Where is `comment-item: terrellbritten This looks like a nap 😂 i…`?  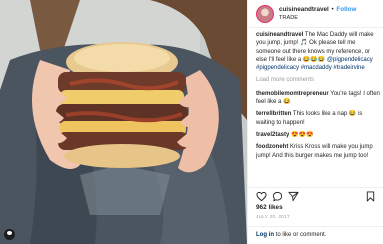
comment-item: terrellbritten This looks like a nap 😂 i… is located at coordinates (318, 118).